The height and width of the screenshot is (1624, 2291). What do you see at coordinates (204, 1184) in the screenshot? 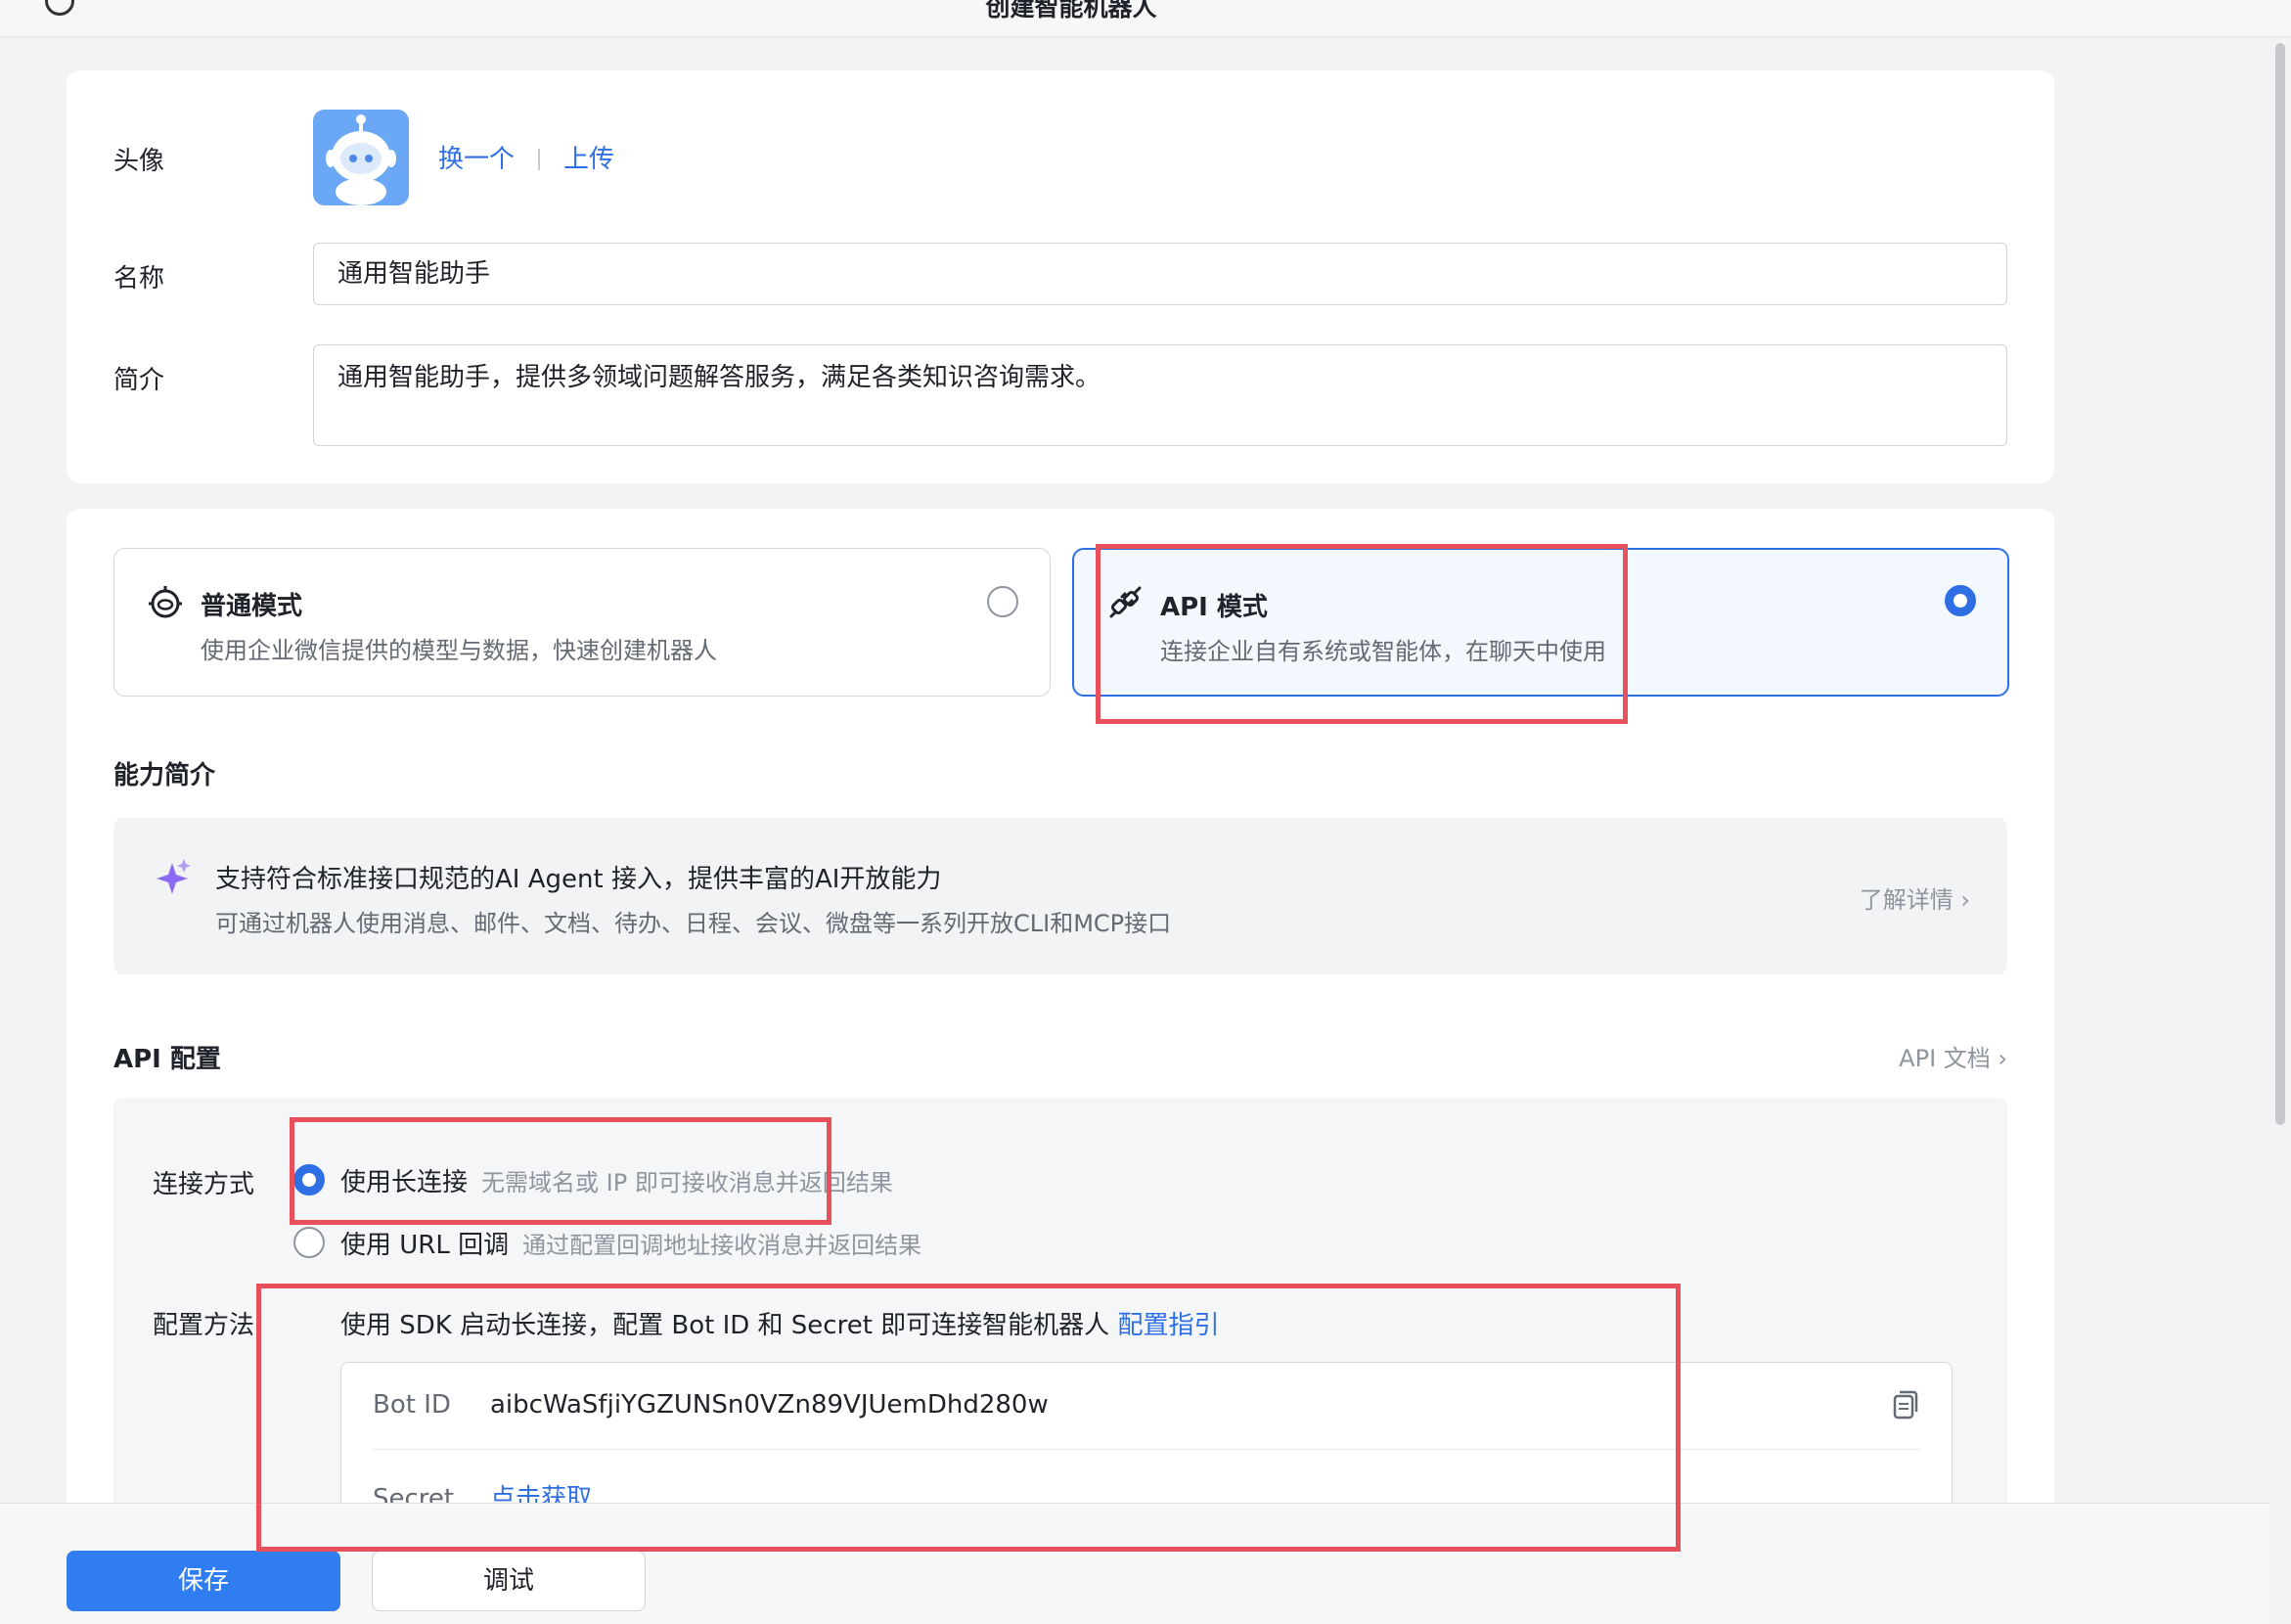
I see `connection-method-label: 连接方式` at bounding box center [204, 1184].